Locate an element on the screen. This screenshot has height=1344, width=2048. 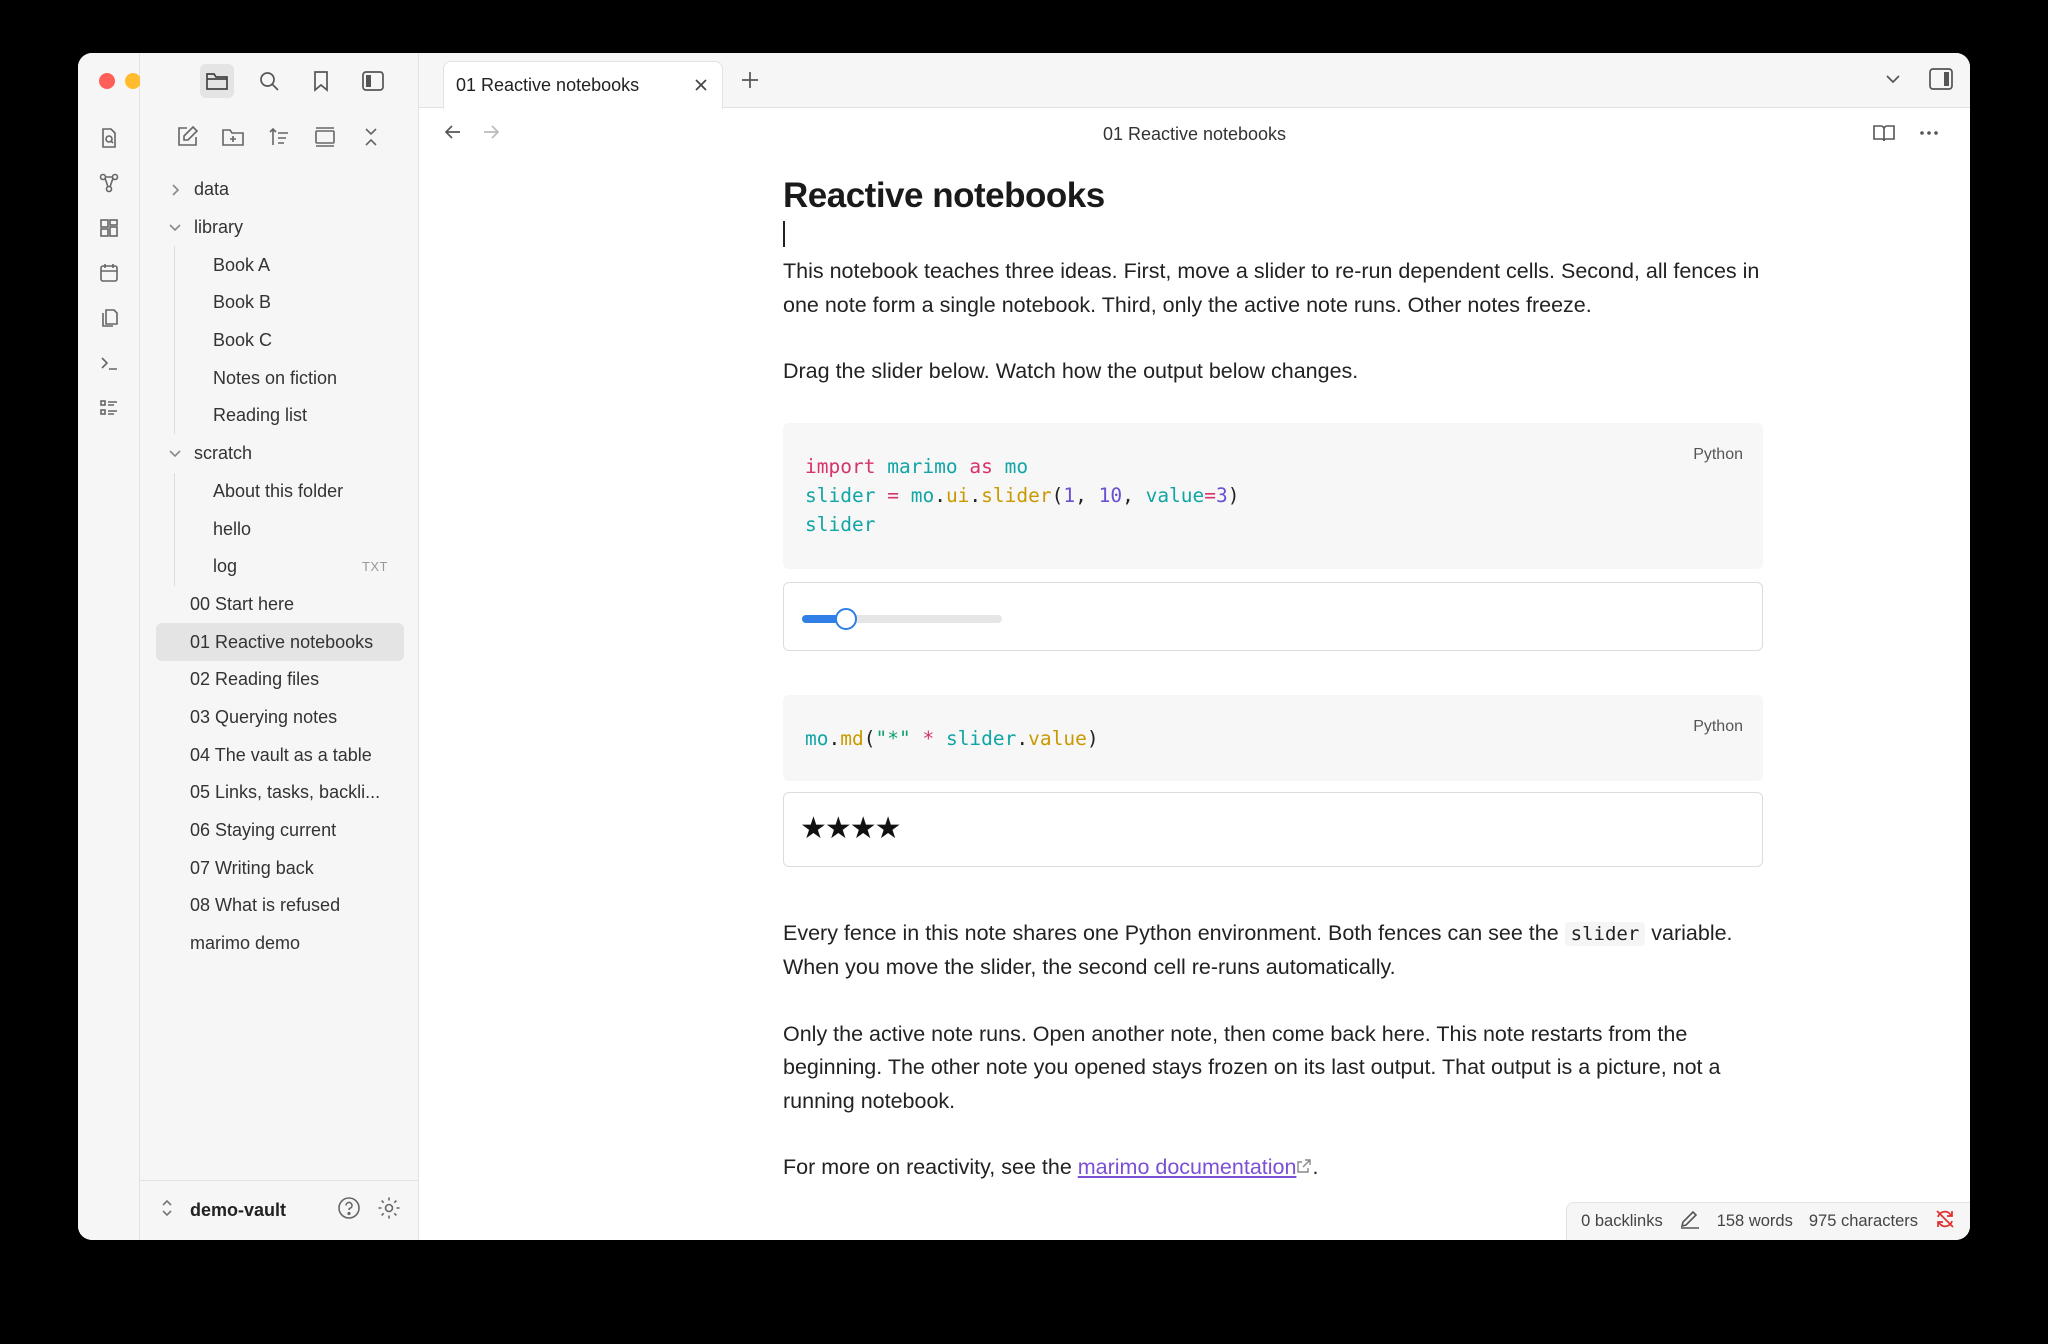
collapse-all-icon is located at coordinates (371, 137).